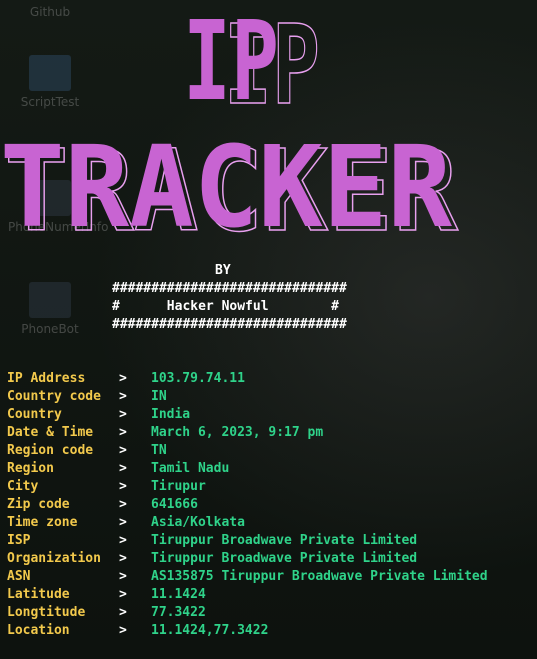 The image size is (537, 659). What do you see at coordinates (159, 450) in the screenshot?
I see `info-value: TN` at bounding box center [159, 450].